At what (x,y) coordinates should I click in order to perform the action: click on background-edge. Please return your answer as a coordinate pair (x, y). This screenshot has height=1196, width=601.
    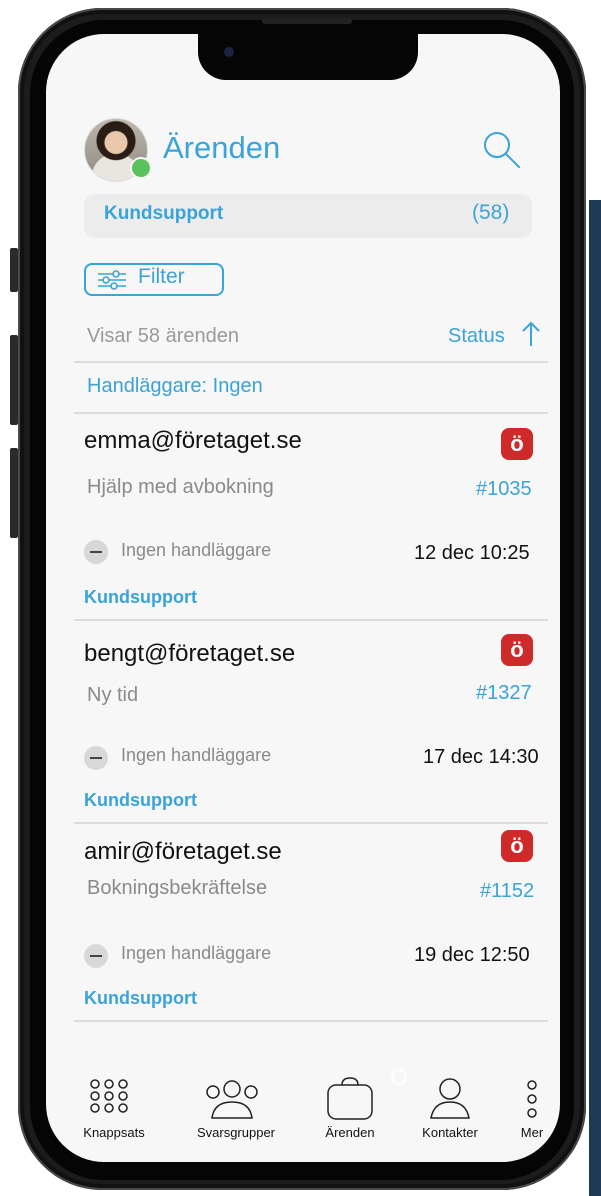
    Looking at the image, I should click on (595, 698).